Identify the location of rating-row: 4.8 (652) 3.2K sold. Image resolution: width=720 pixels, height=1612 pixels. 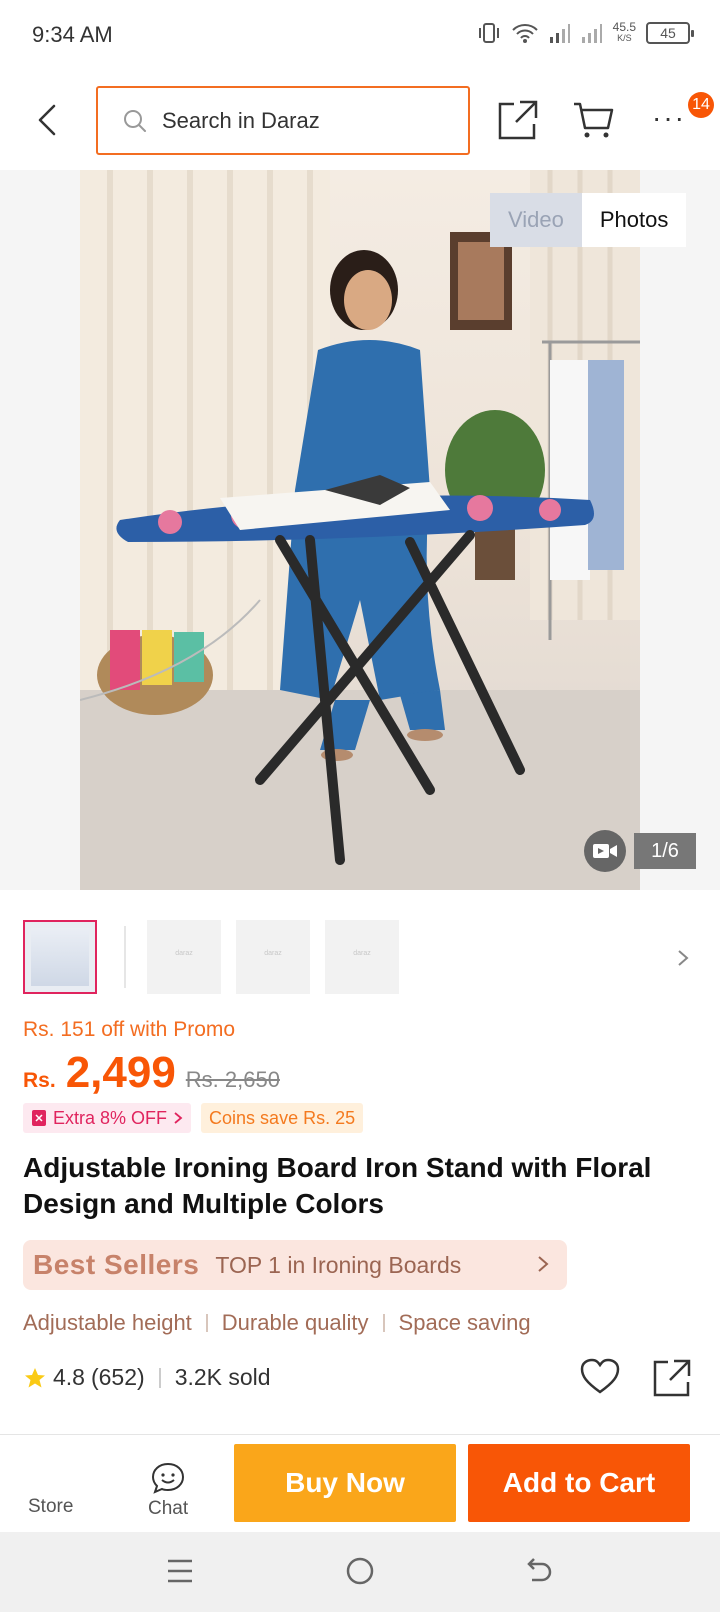
(147, 1377).